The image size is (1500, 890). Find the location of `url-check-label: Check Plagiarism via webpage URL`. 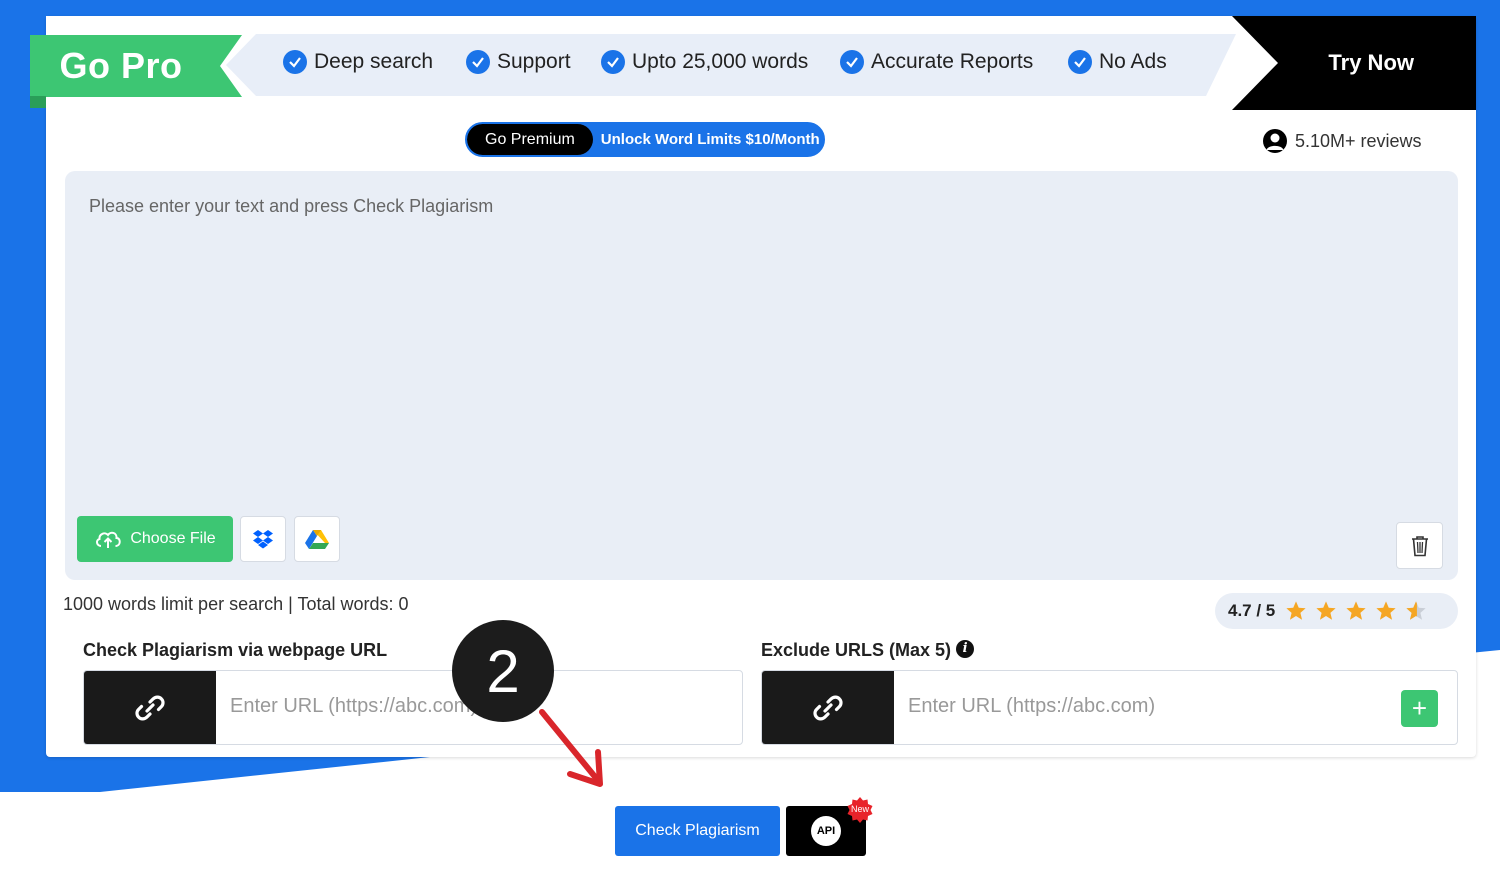

url-check-label: Check Plagiarism via webpage URL is located at coordinates (235, 650).